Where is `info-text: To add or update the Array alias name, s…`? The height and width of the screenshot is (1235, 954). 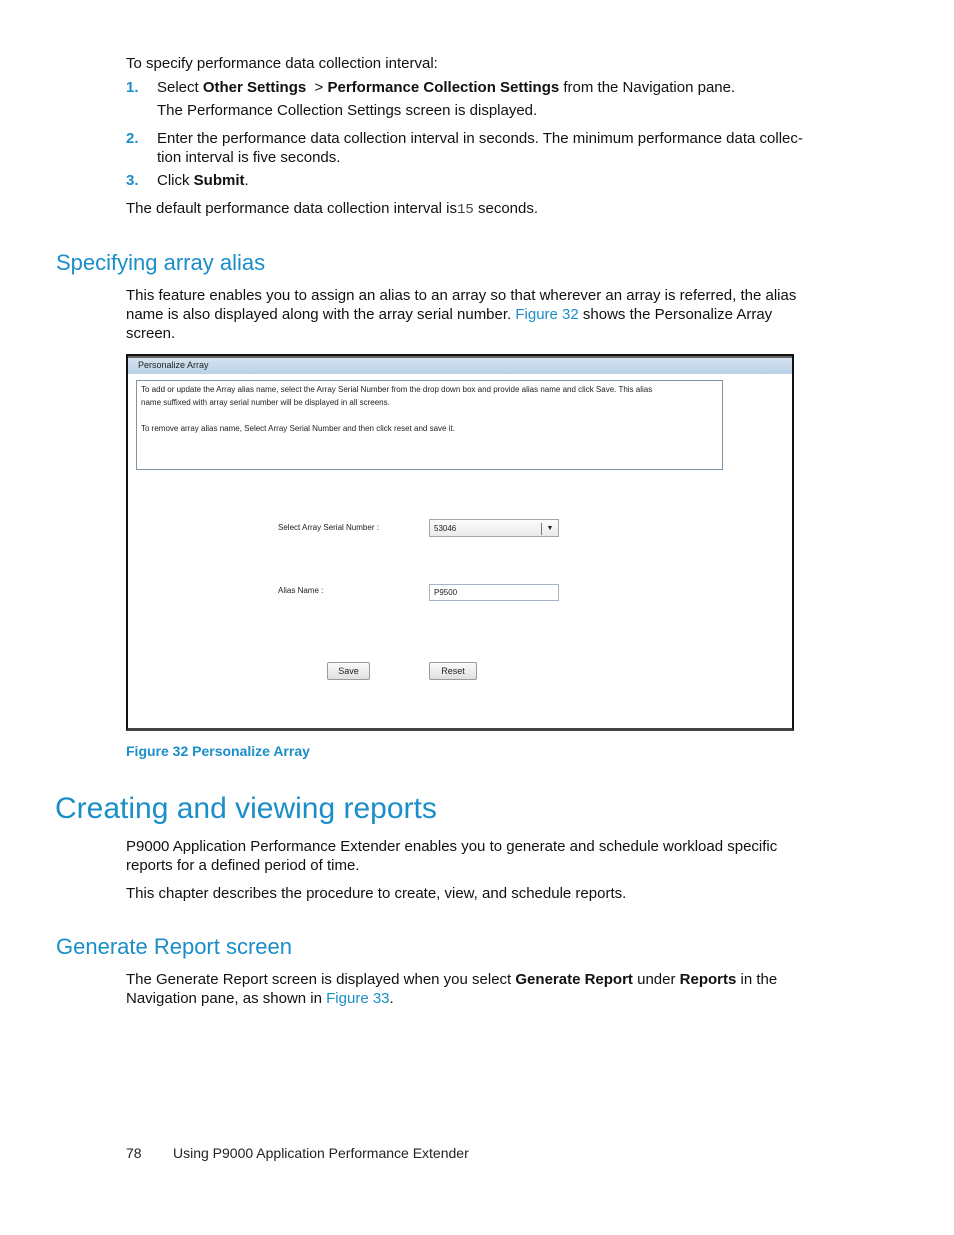 info-text: To add or update the Array alias name, s… is located at coordinates (397, 396).